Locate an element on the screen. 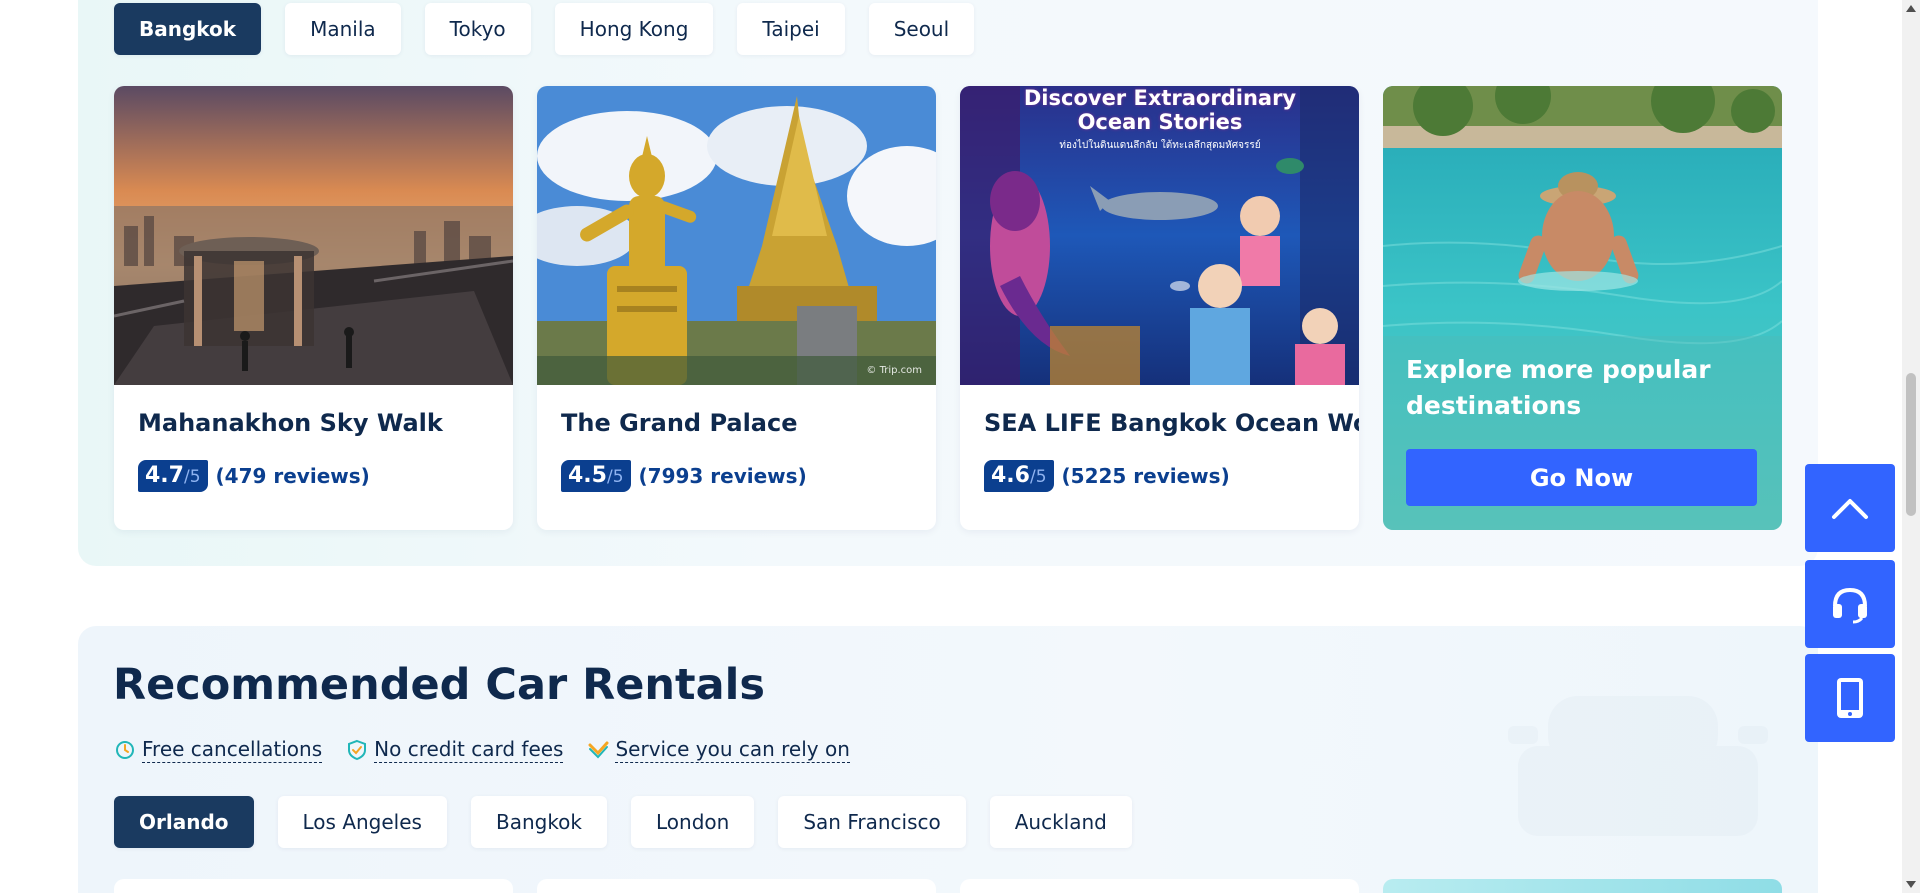 This screenshot has height=893, width=1920. page-scrollbar is located at coordinates (1911, 446).